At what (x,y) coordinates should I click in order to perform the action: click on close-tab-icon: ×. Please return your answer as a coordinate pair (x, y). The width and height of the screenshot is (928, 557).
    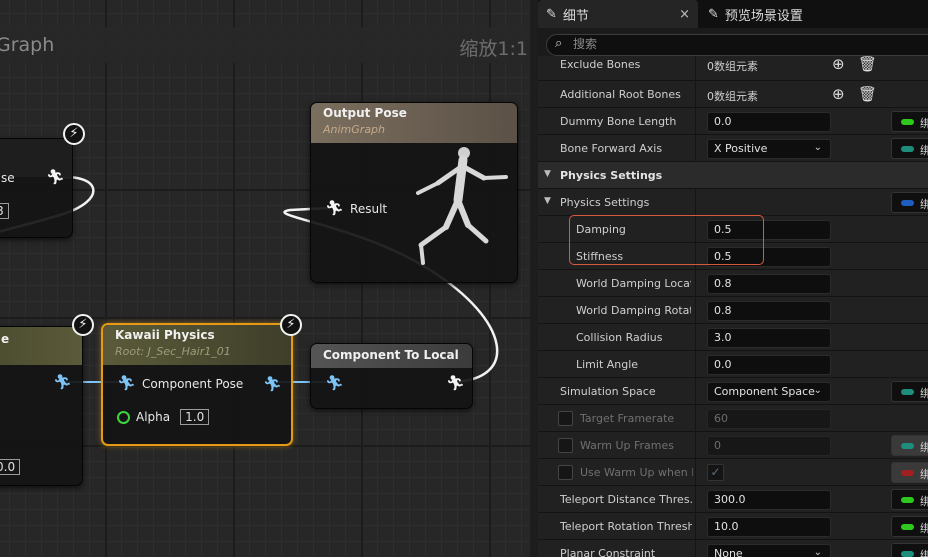
    Looking at the image, I should click on (684, 14).